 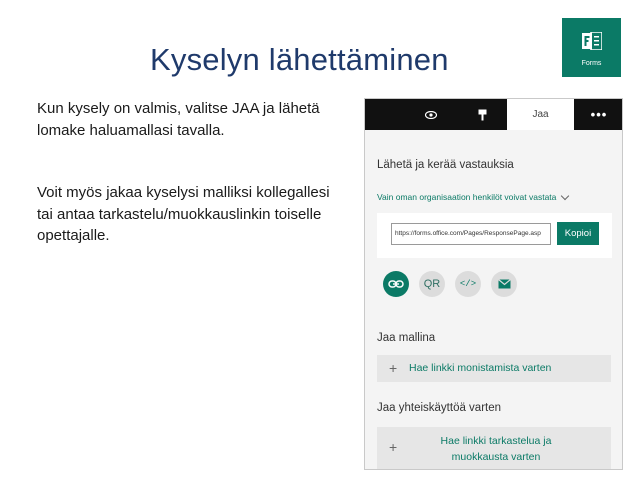 What do you see at coordinates (599, 114) in the screenshot?
I see `more-options-icon: •••` at bounding box center [599, 114].